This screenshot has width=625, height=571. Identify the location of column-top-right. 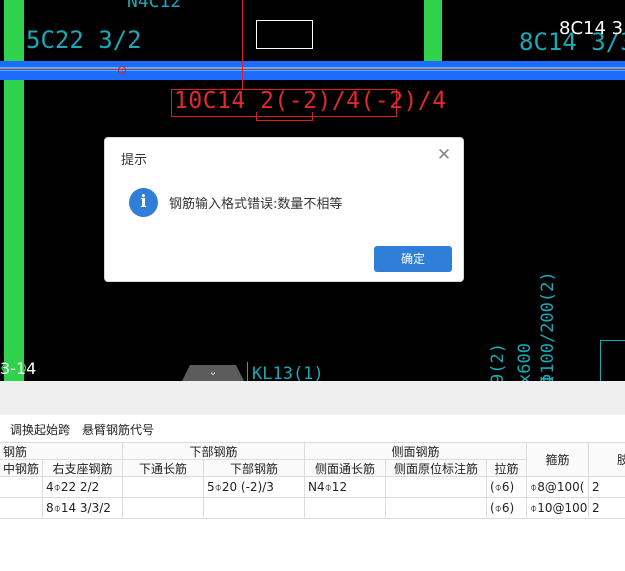
(433, 30).